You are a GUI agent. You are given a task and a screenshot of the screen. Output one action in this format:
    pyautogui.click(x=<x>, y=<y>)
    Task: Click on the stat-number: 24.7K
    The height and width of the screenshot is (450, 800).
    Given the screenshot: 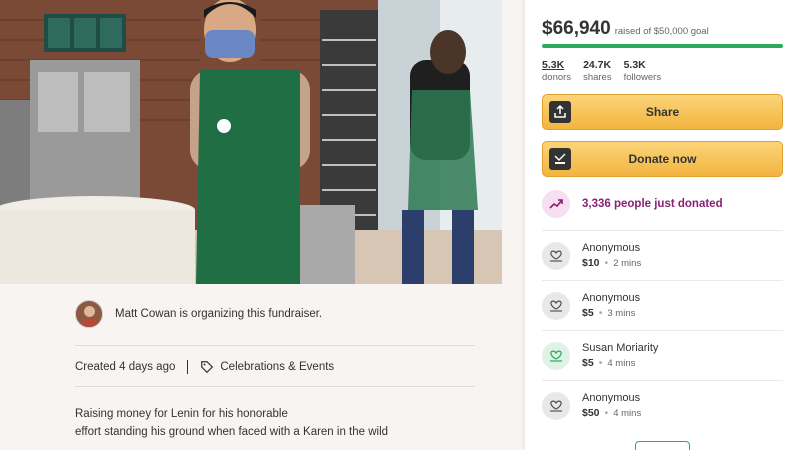 What is the action you would take?
    pyautogui.click(x=597, y=65)
    